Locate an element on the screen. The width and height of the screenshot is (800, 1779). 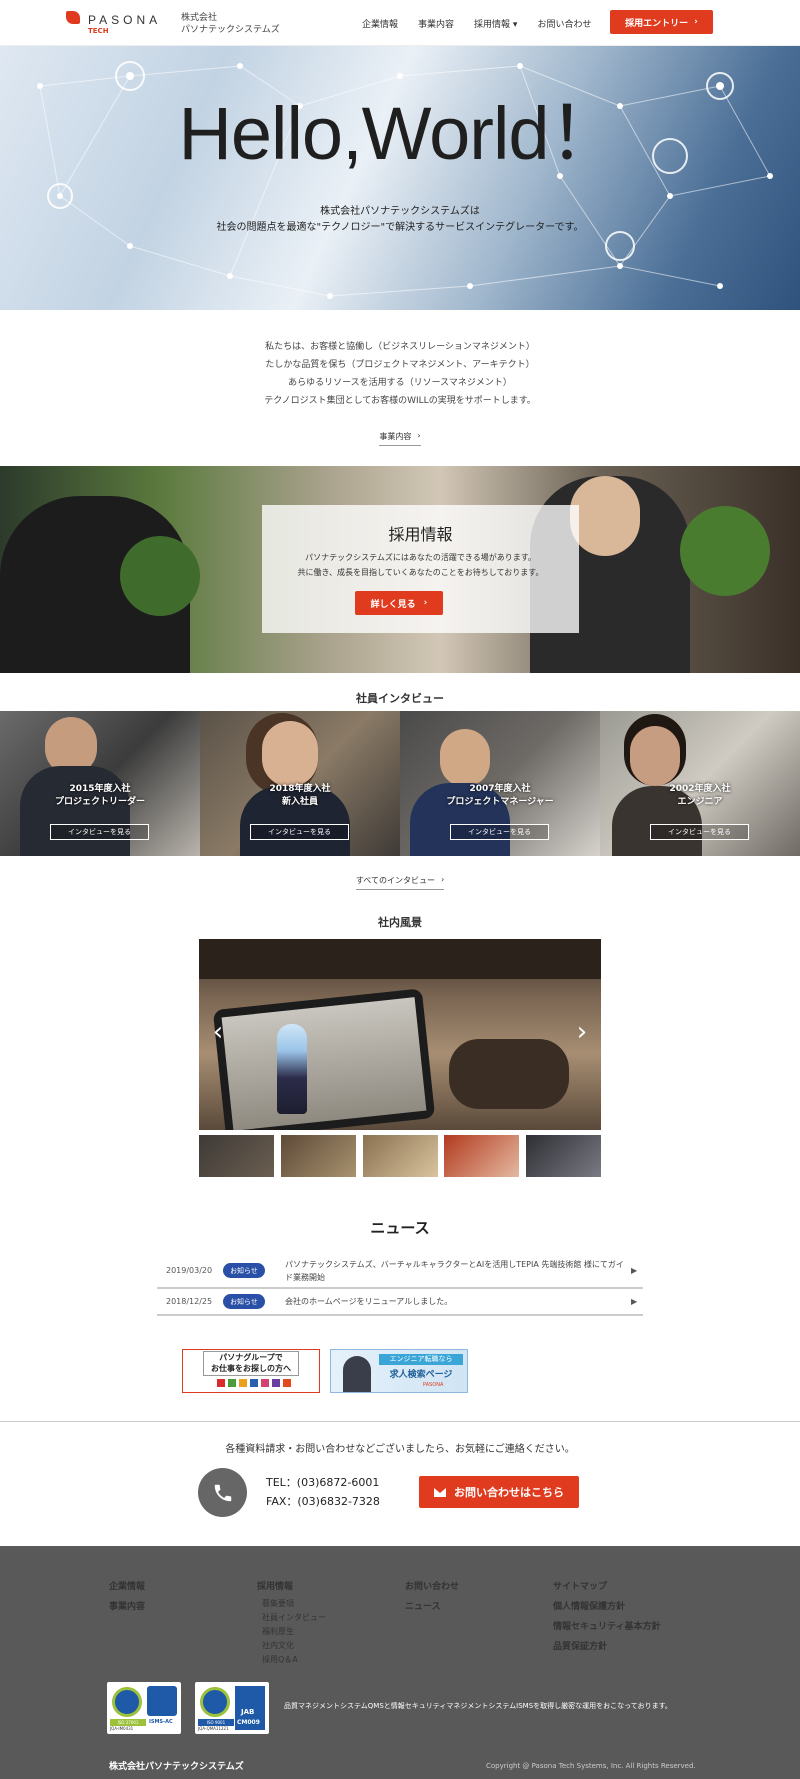
footer-col-3: お問い合わせ ニュース is located at coordinates (432, 1597).